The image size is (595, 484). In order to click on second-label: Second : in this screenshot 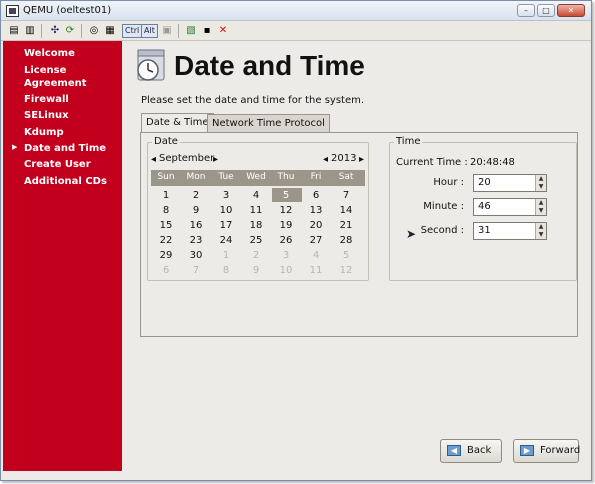, I will do `click(442, 230)`.